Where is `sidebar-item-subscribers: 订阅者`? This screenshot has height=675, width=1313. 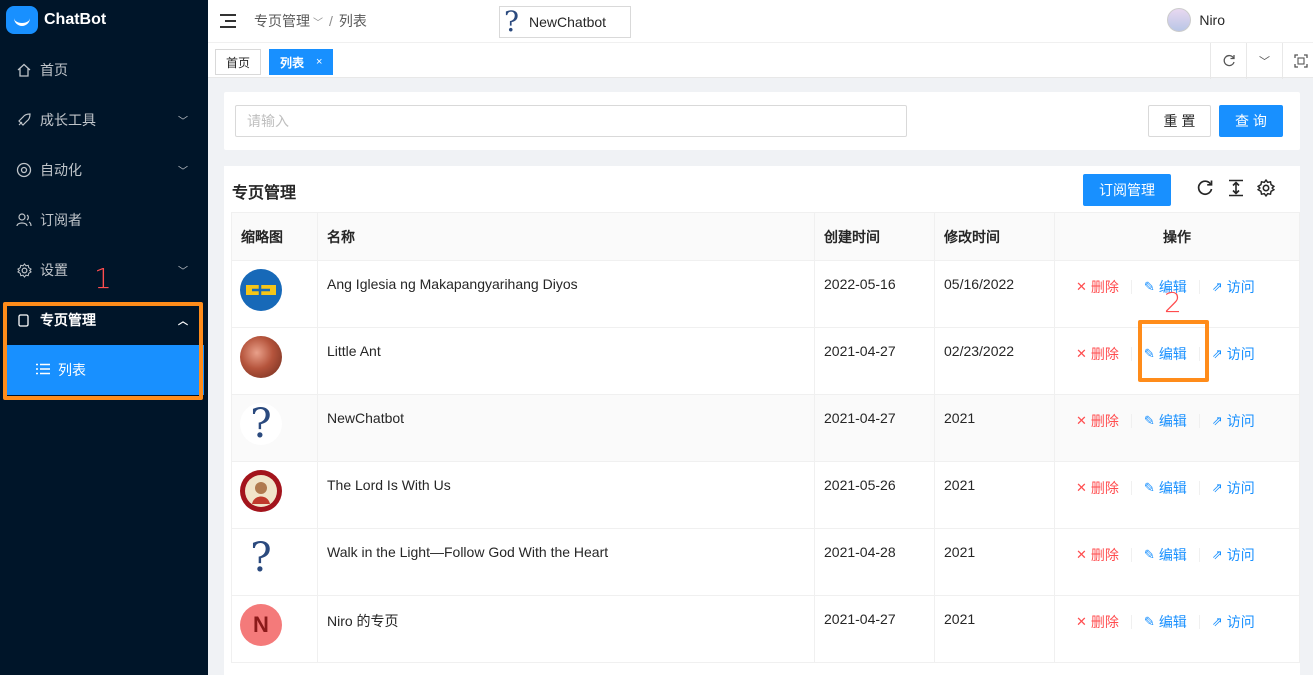
sidebar-item-subscribers: 订阅者 is located at coordinates (104, 220).